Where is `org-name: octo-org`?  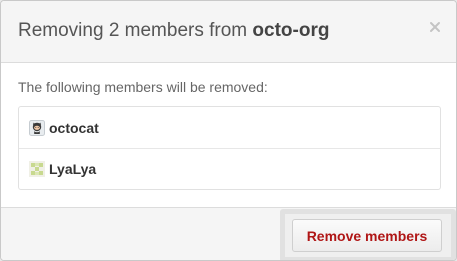
org-name: octo-org is located at coordinates (291, 30).